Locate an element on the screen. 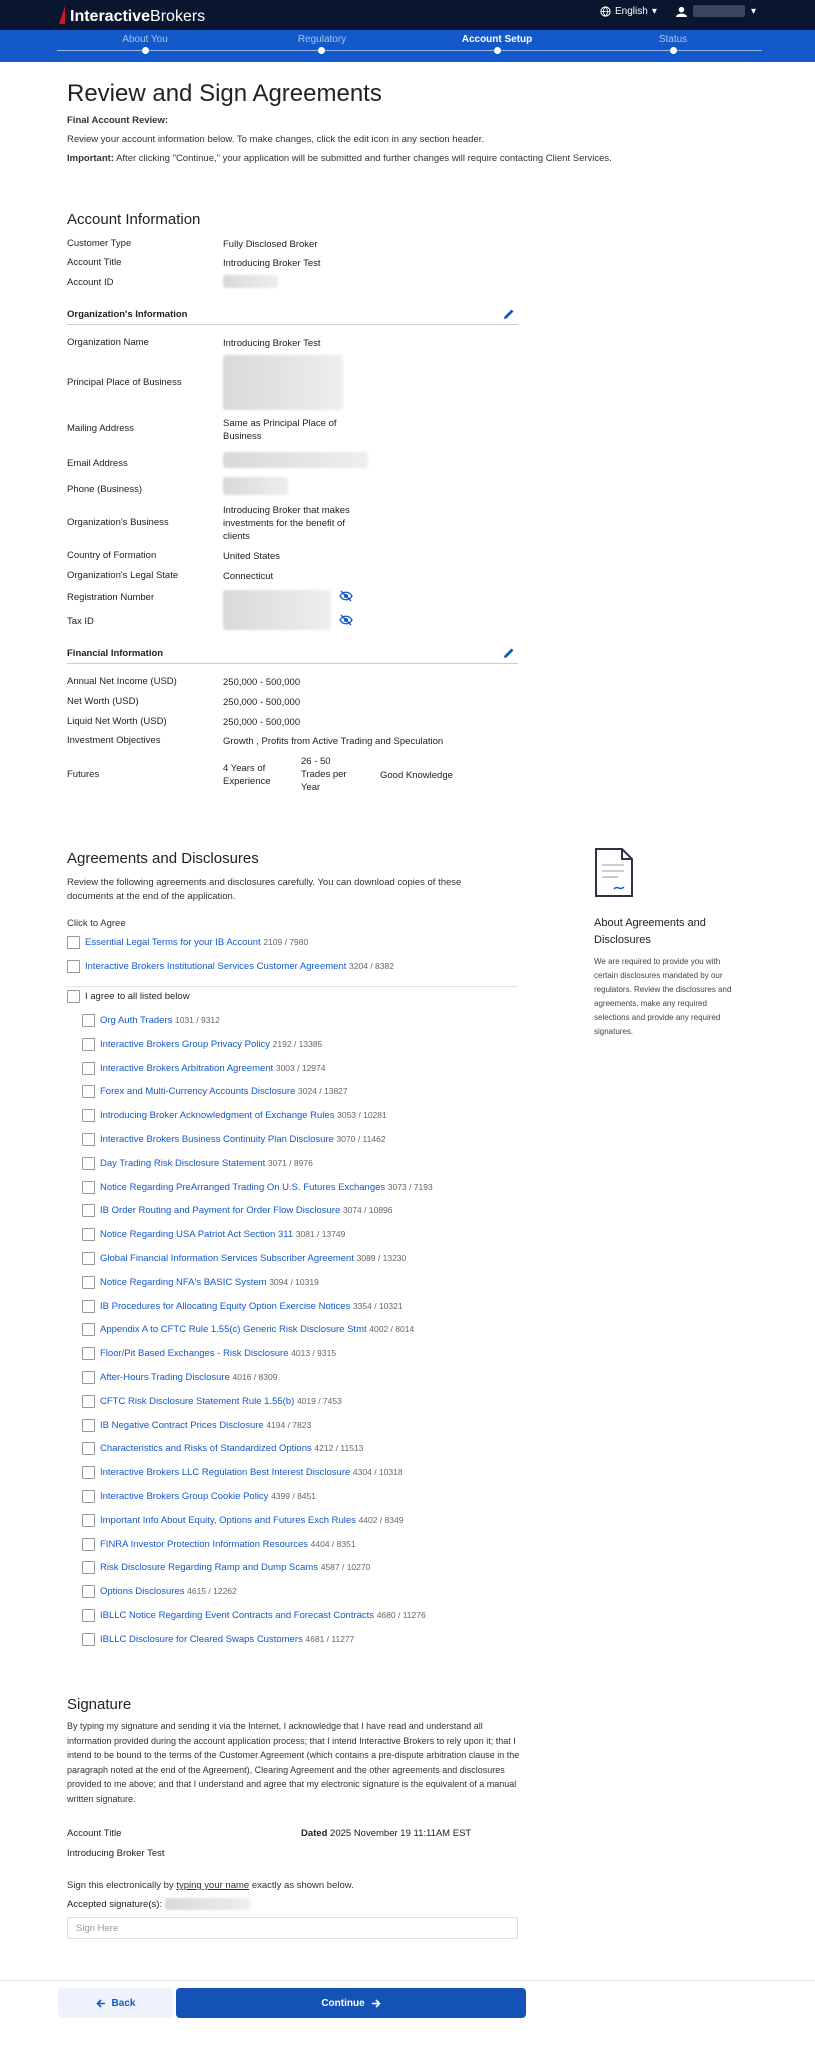  agreement-version: 4399 / 8451 is located at coordinates (293, 1496).